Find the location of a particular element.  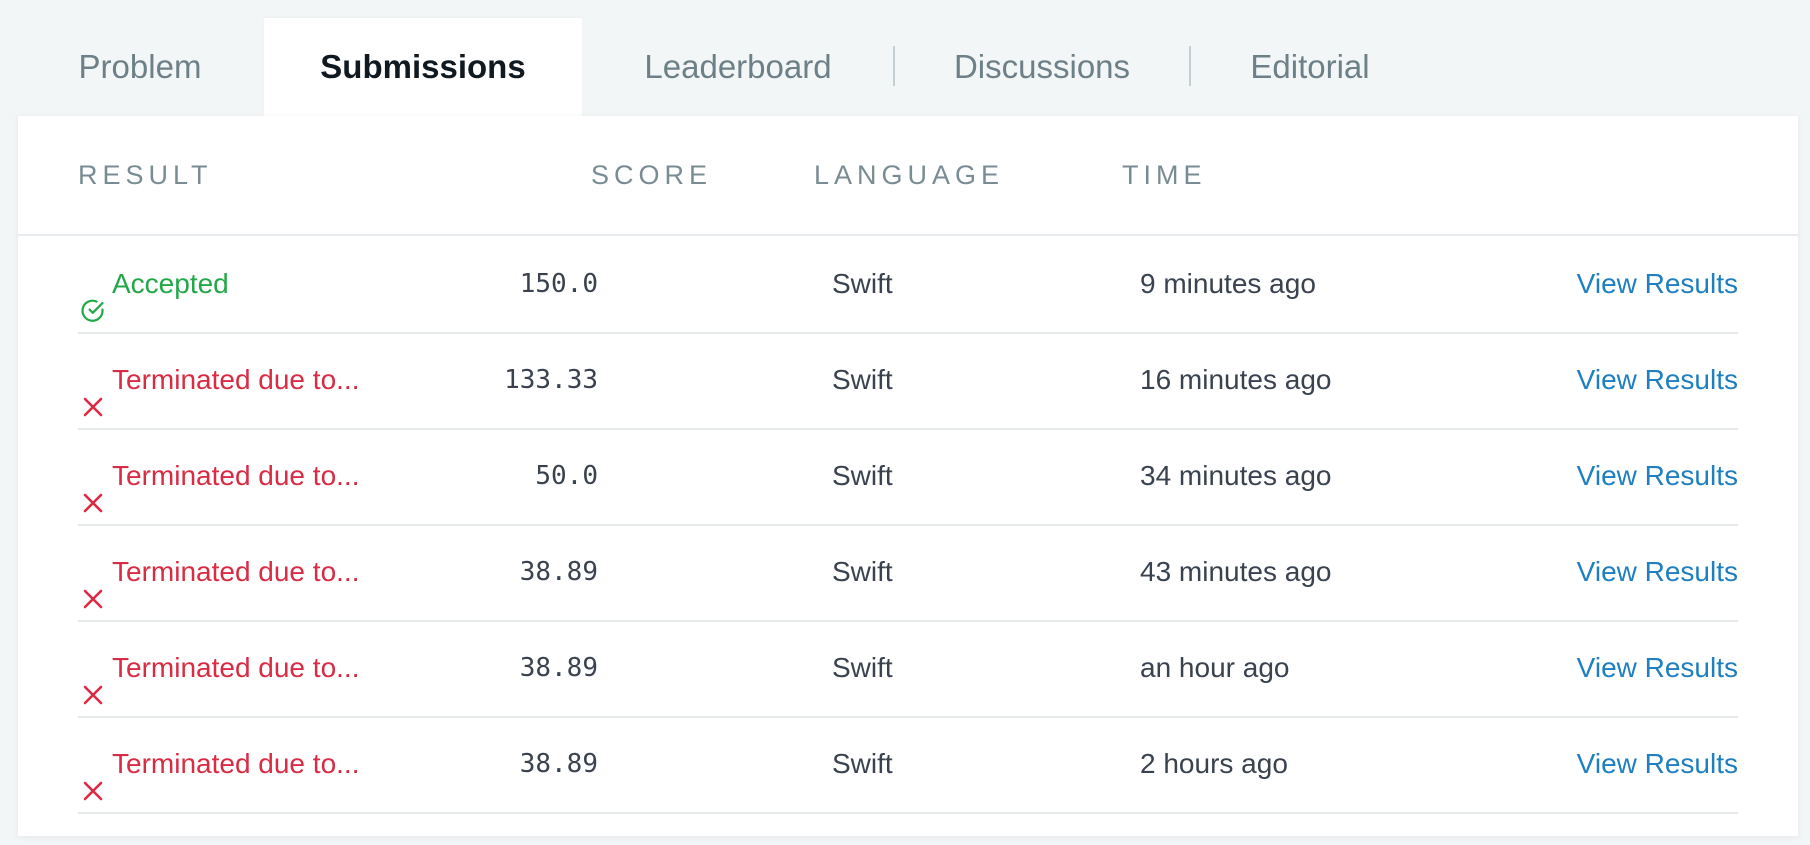

tab-problem: Problem is located at coordinates (140, 67).